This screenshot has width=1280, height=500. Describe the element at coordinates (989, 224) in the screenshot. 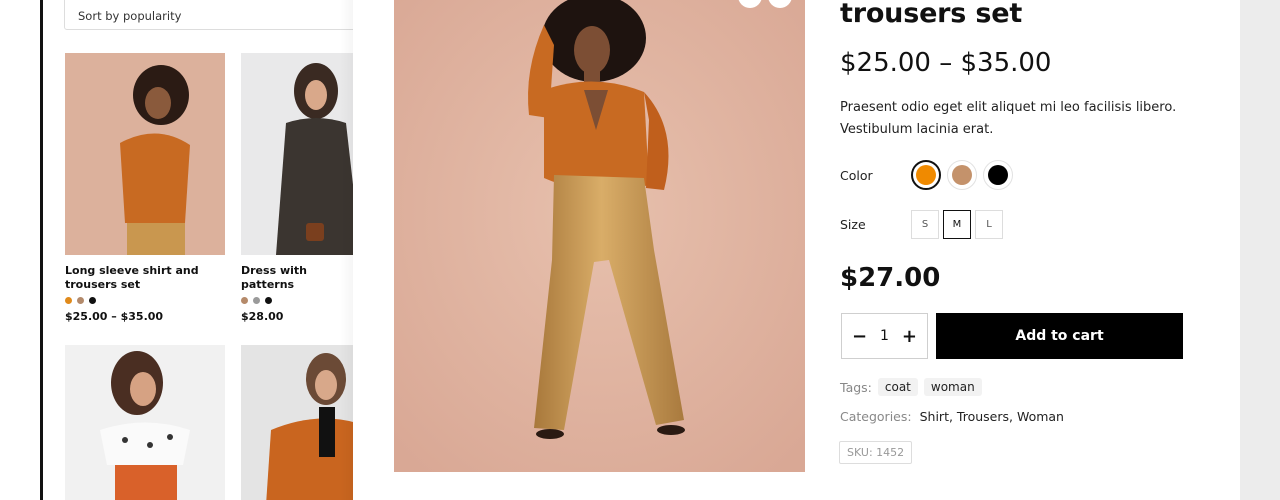

I see `size-option-l: L` at that location.